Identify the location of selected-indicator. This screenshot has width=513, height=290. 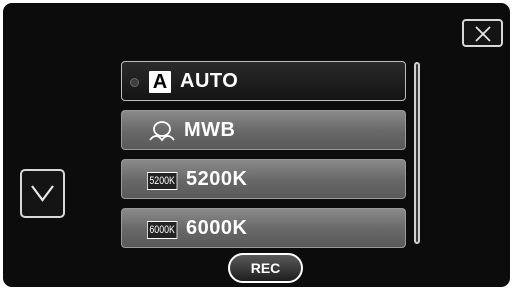
(134, 82).